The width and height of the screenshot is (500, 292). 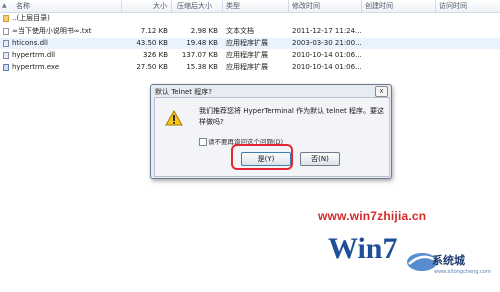 I want to click on no-button: 否(N), so click(x=320, y=159).